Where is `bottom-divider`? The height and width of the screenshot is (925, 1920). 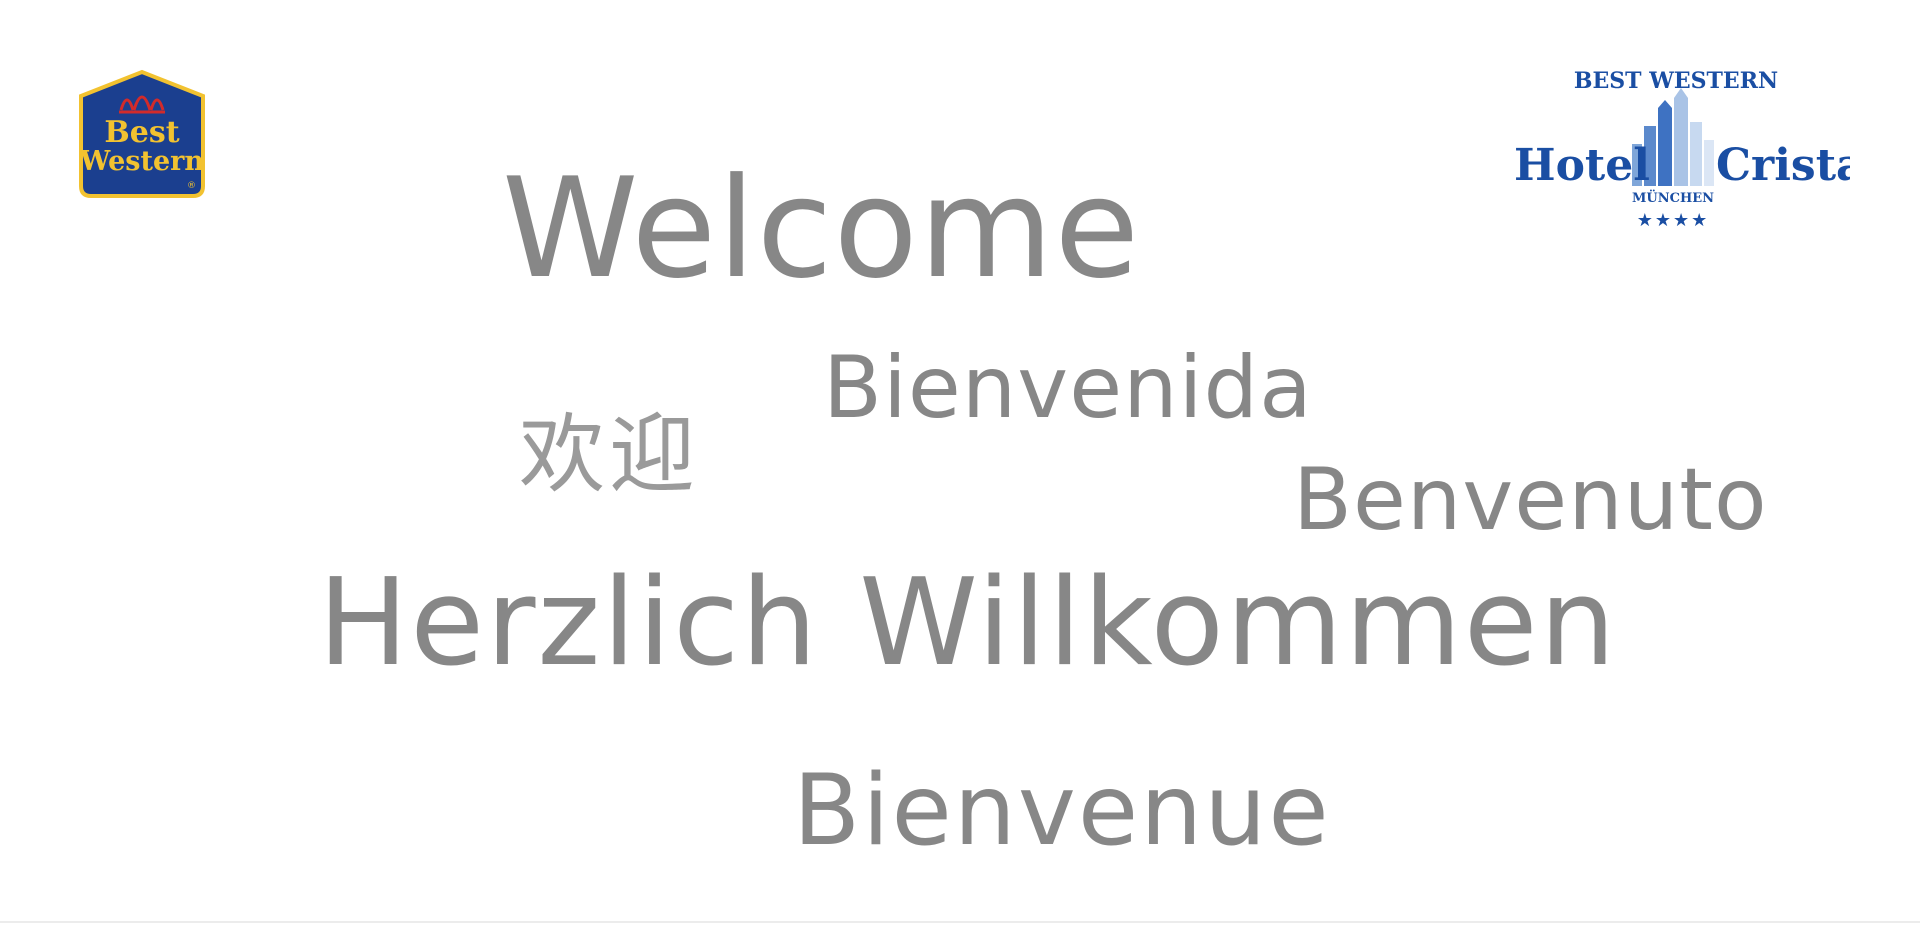 bottom-divider is located at coordinates (960, 922).